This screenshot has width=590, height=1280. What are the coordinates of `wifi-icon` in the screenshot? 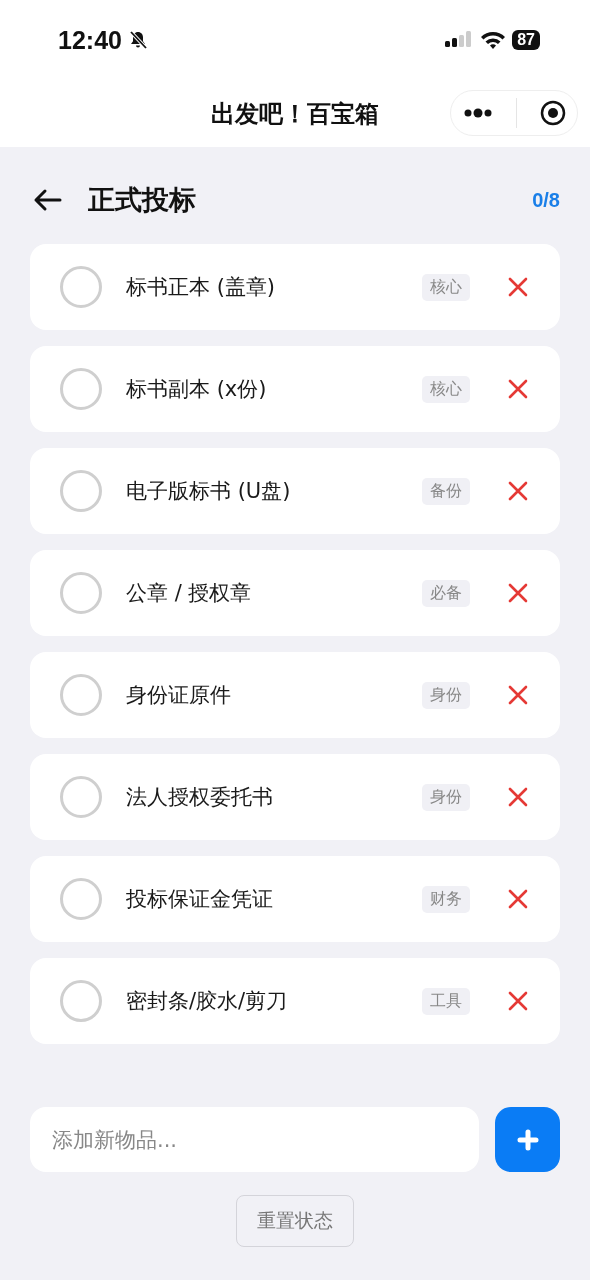 It's located at (493, 40).